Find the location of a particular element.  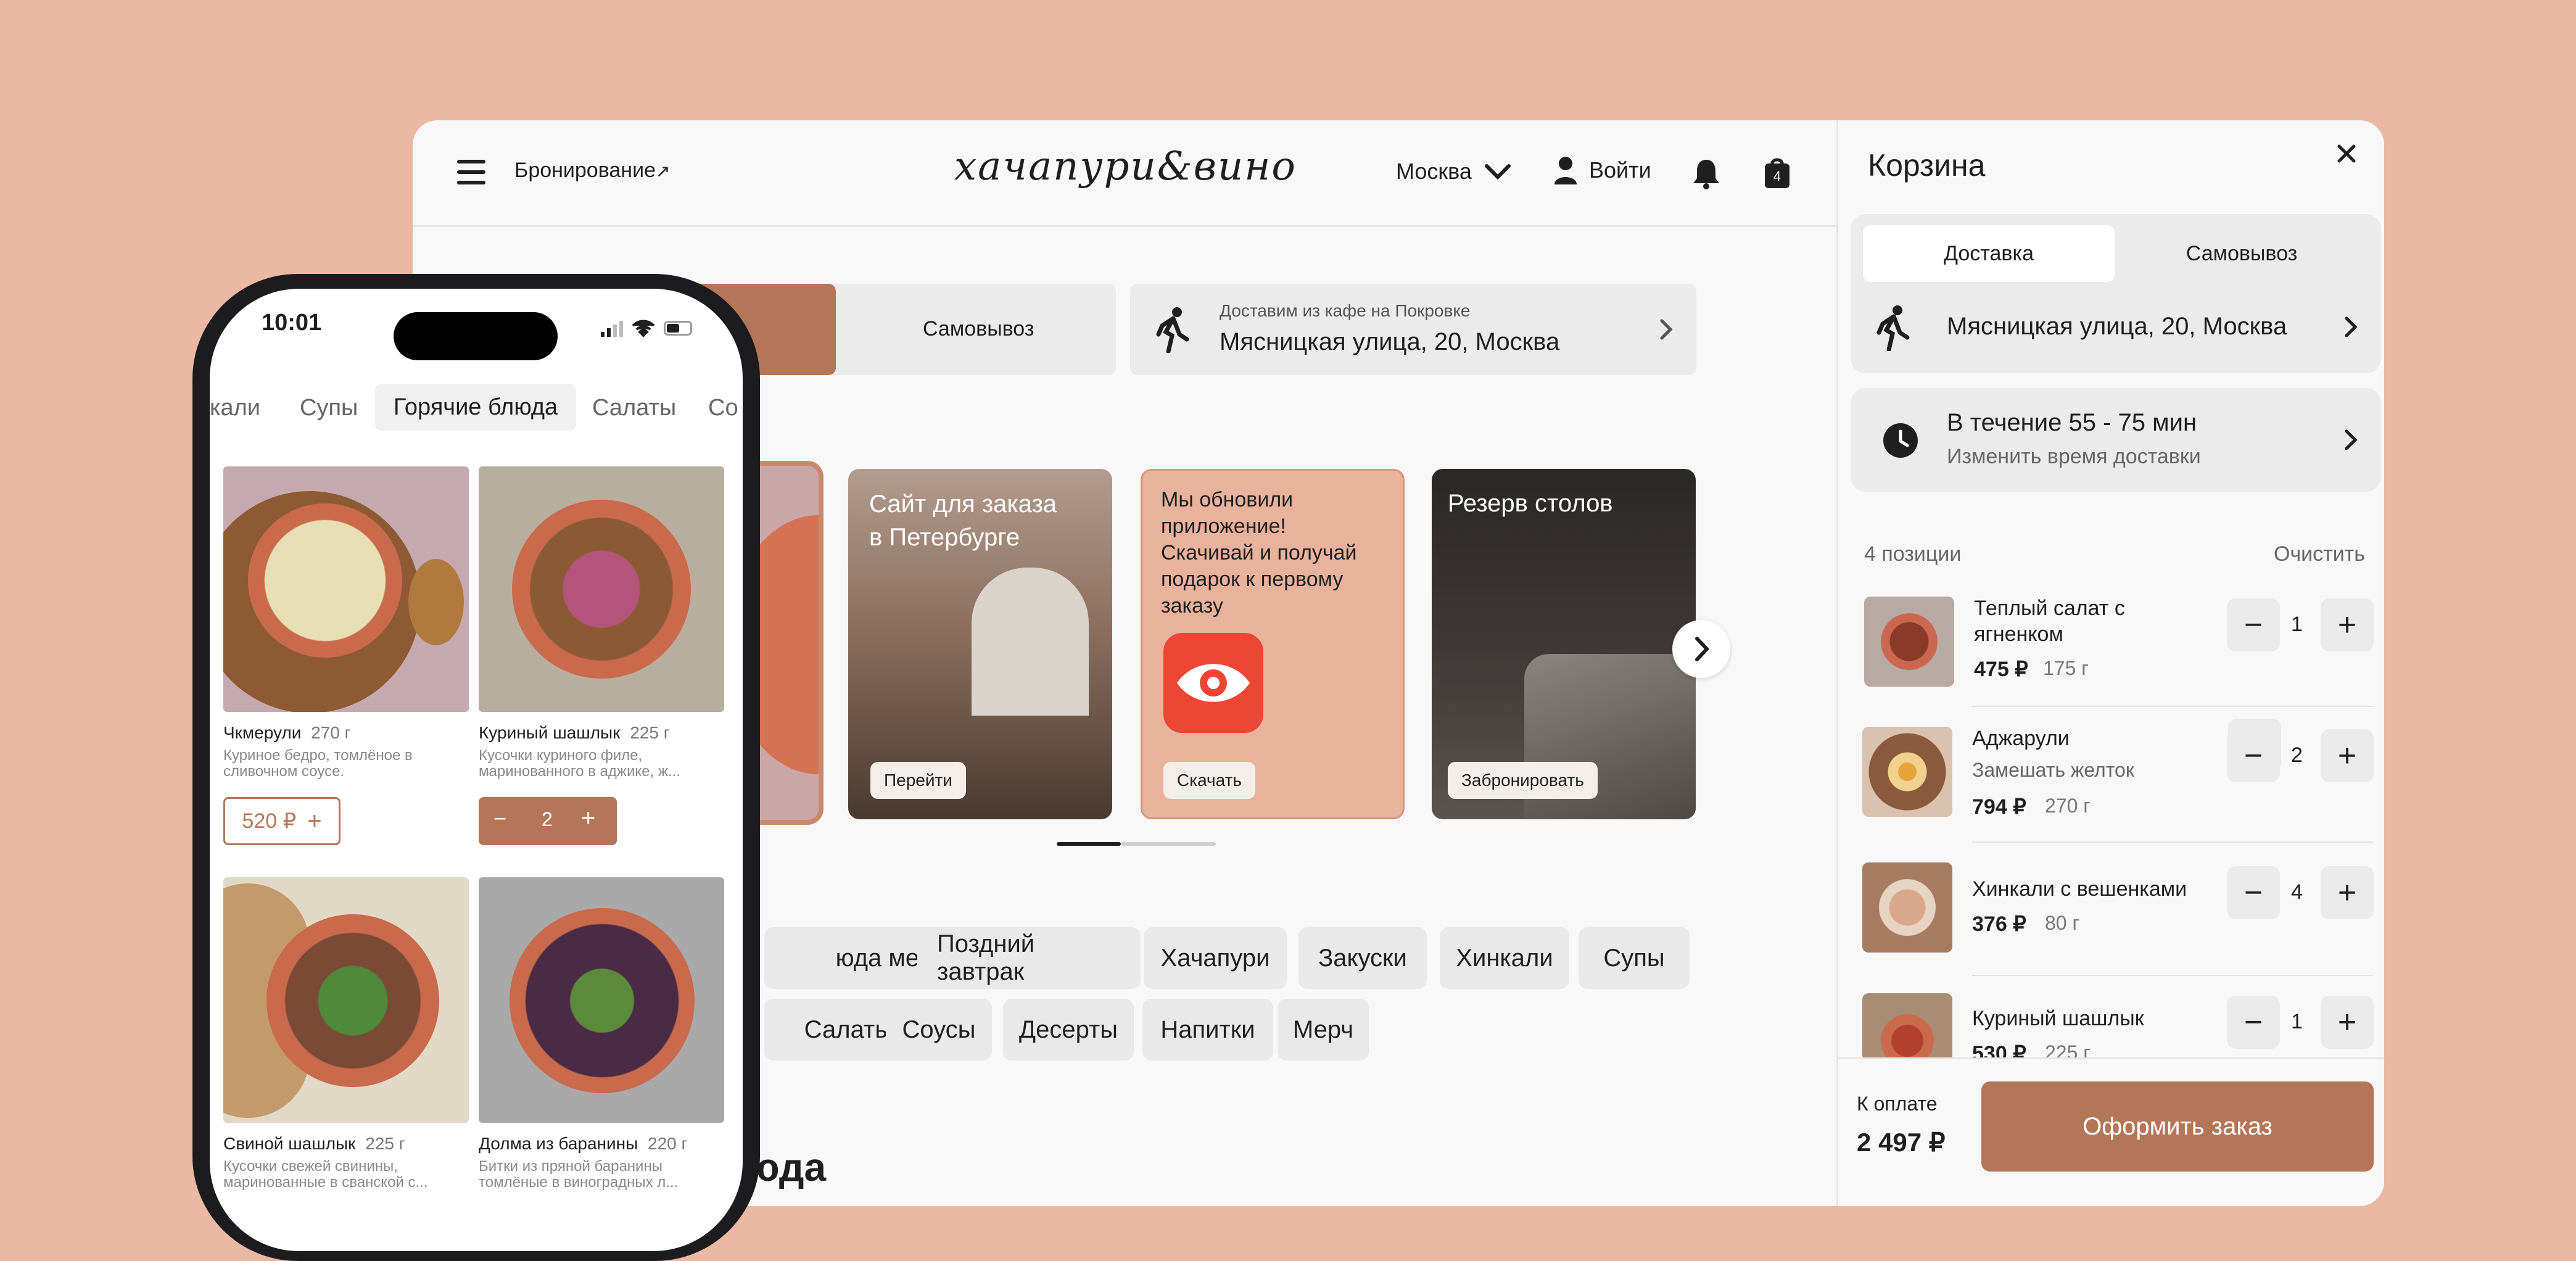

login-label: Войти is located at coordinates (1620, 170).